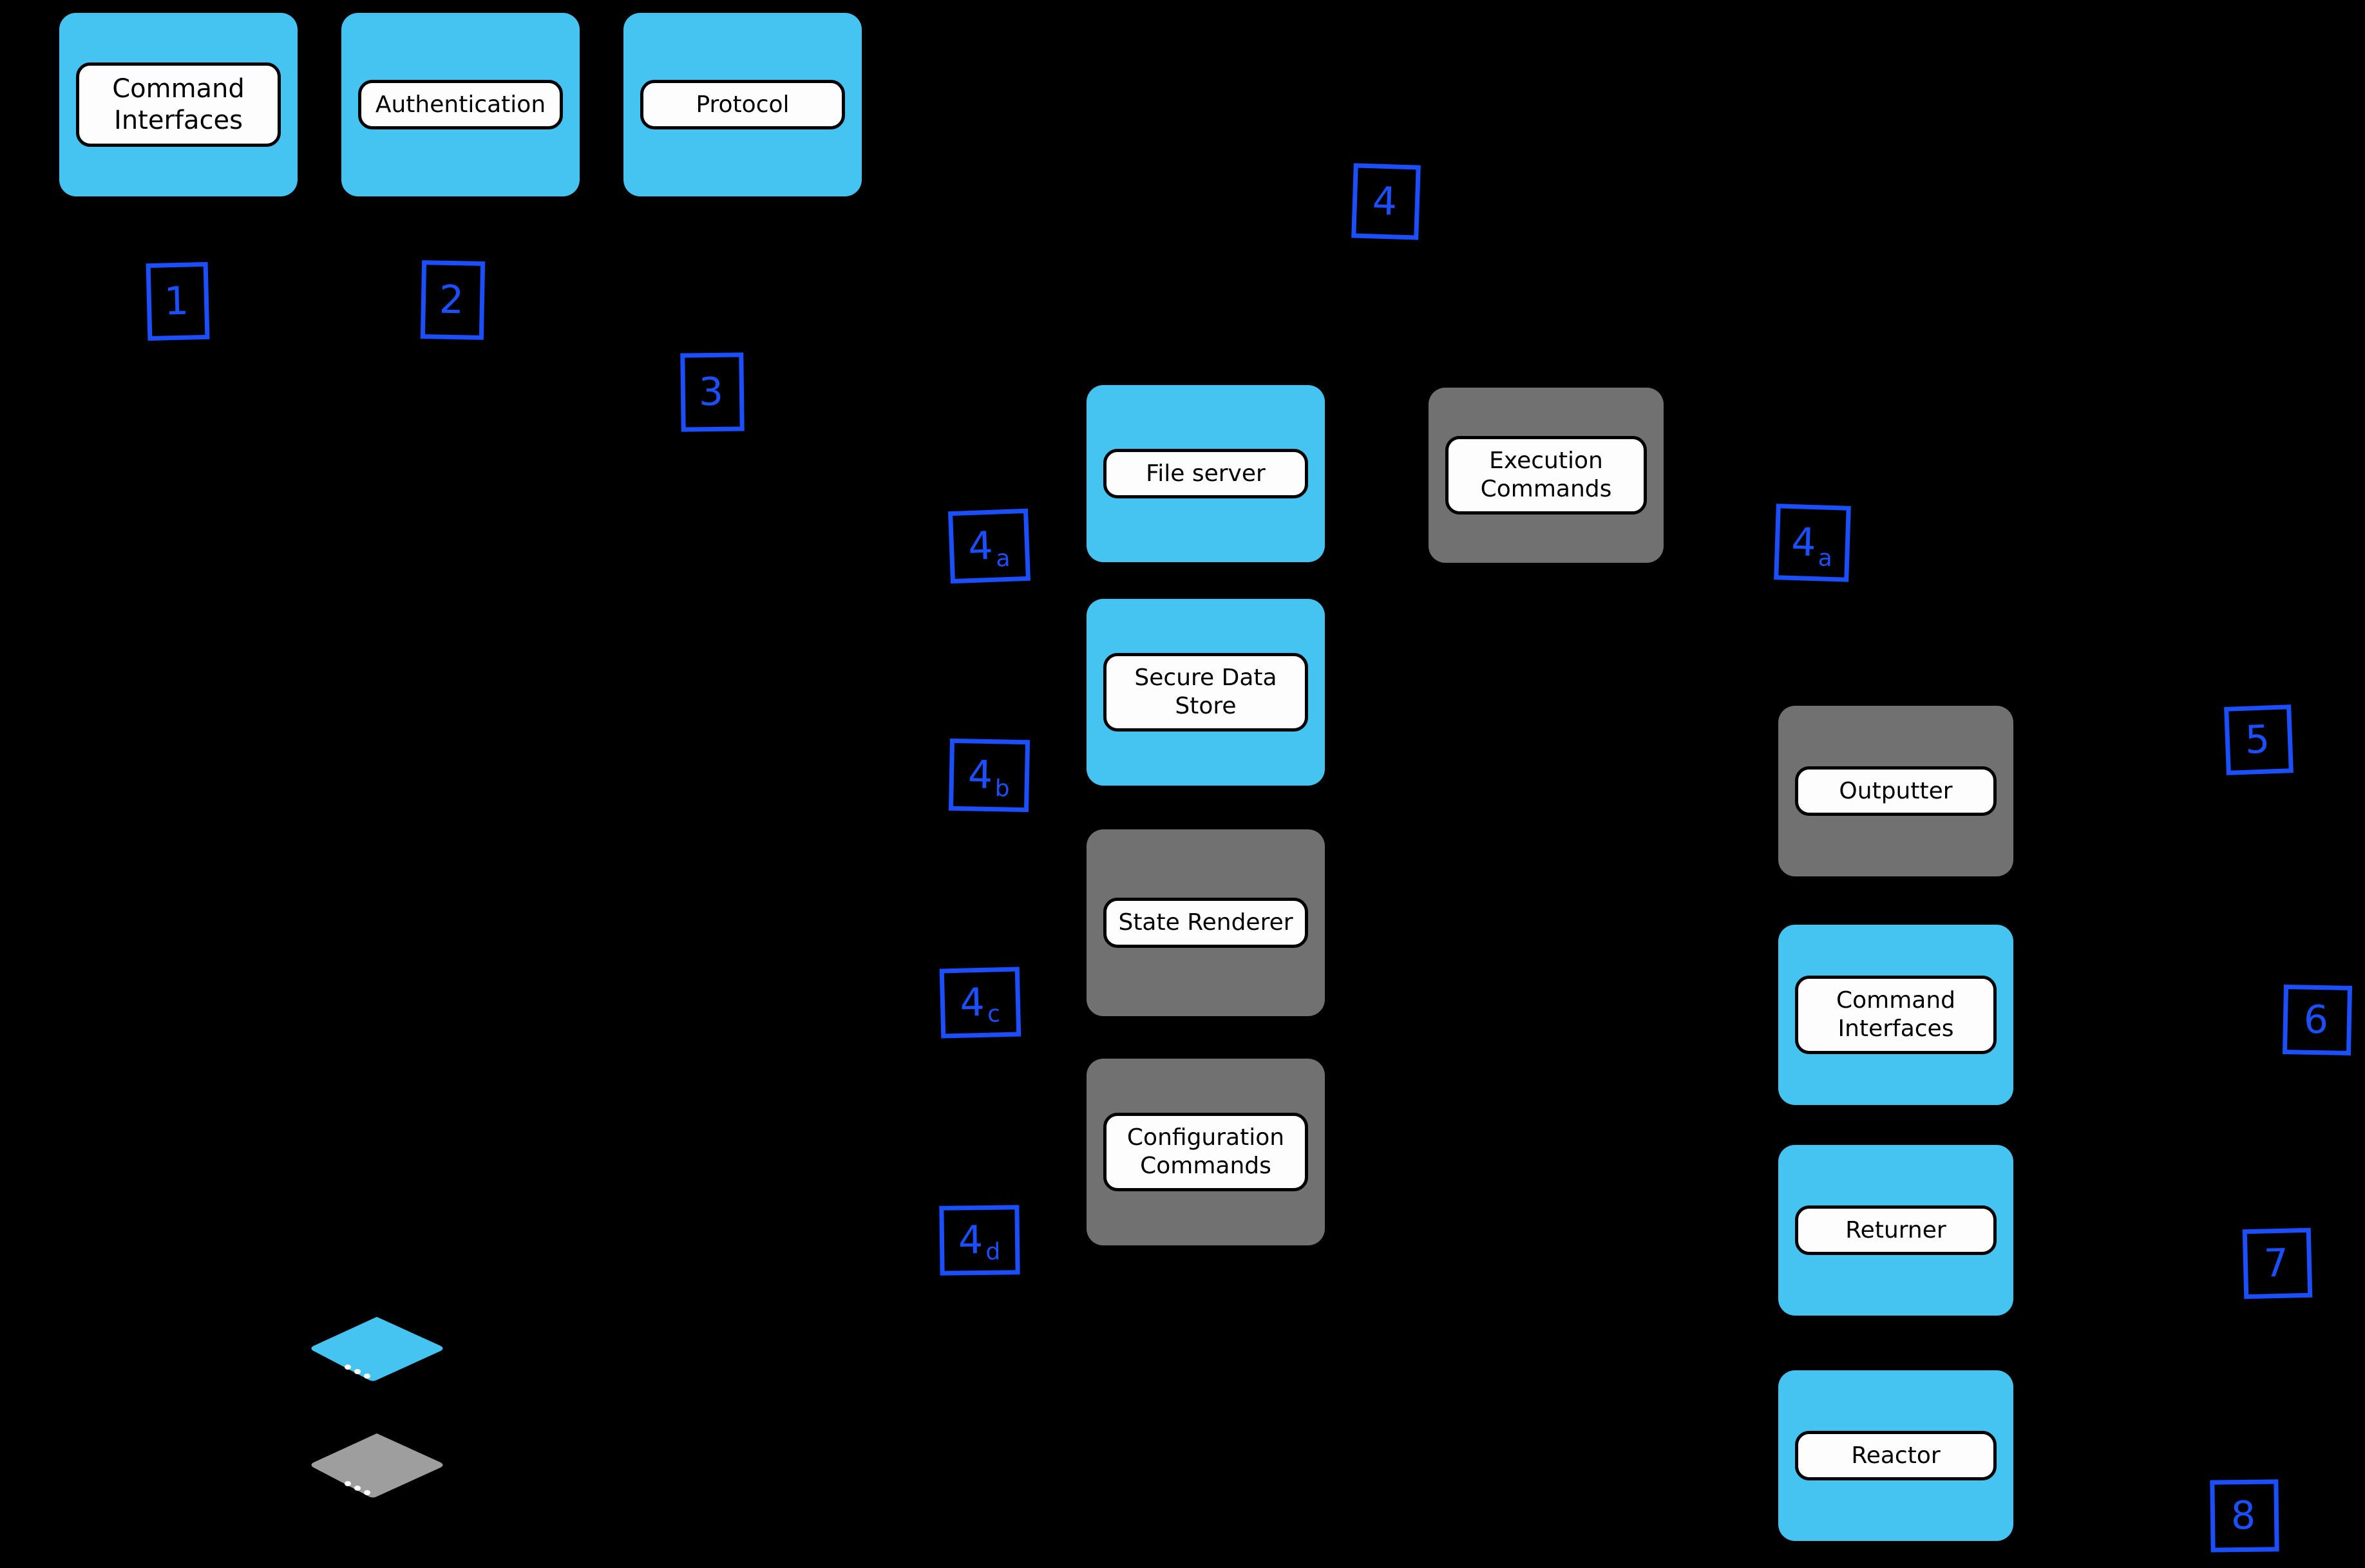 This screenshot has width=2365, height=1568. I want to click on annotation-marker-5: 5, so click(2259, 739).